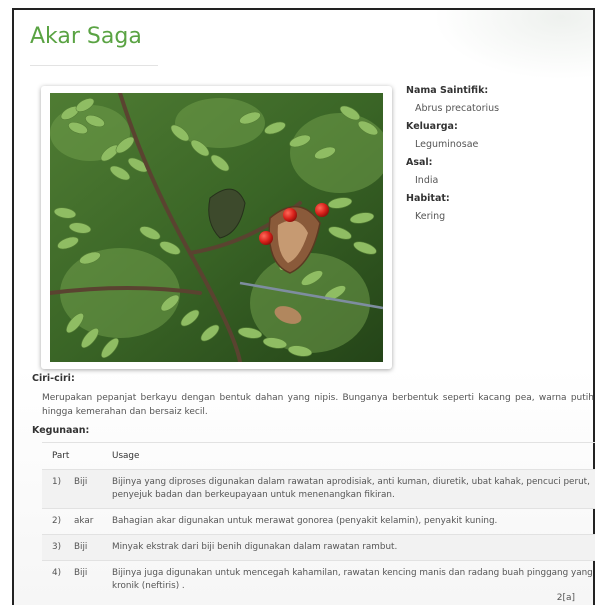 The height and width of the screenshot is (605, 601). Describe the element at coordinates (94, 65) in the screenshot. I see `title-divider` at that location.